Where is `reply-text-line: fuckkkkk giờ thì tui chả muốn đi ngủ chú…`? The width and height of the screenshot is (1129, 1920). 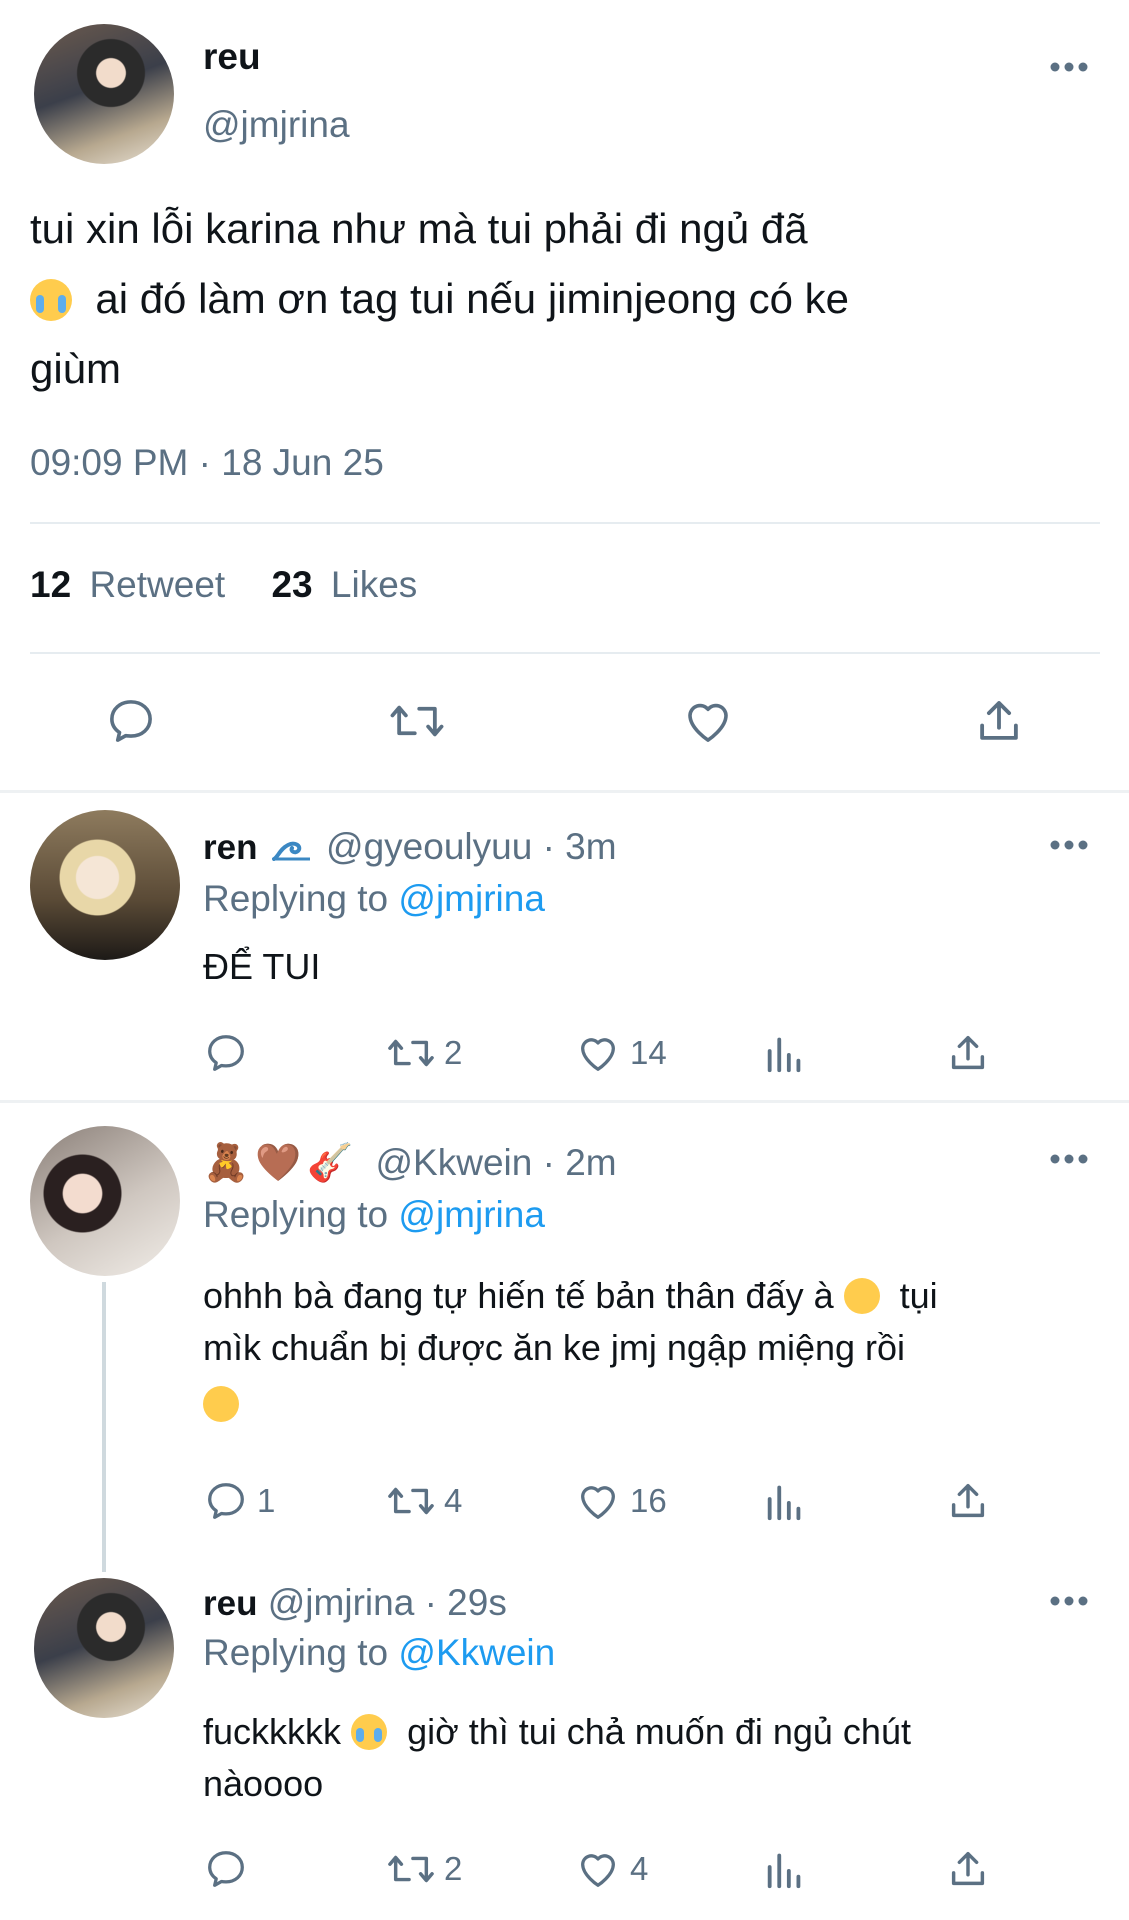
reply-text-line: fuckkkkk giờ thì tui chả muốn đi ngủ chú… is located at coordinates (653, 1732).